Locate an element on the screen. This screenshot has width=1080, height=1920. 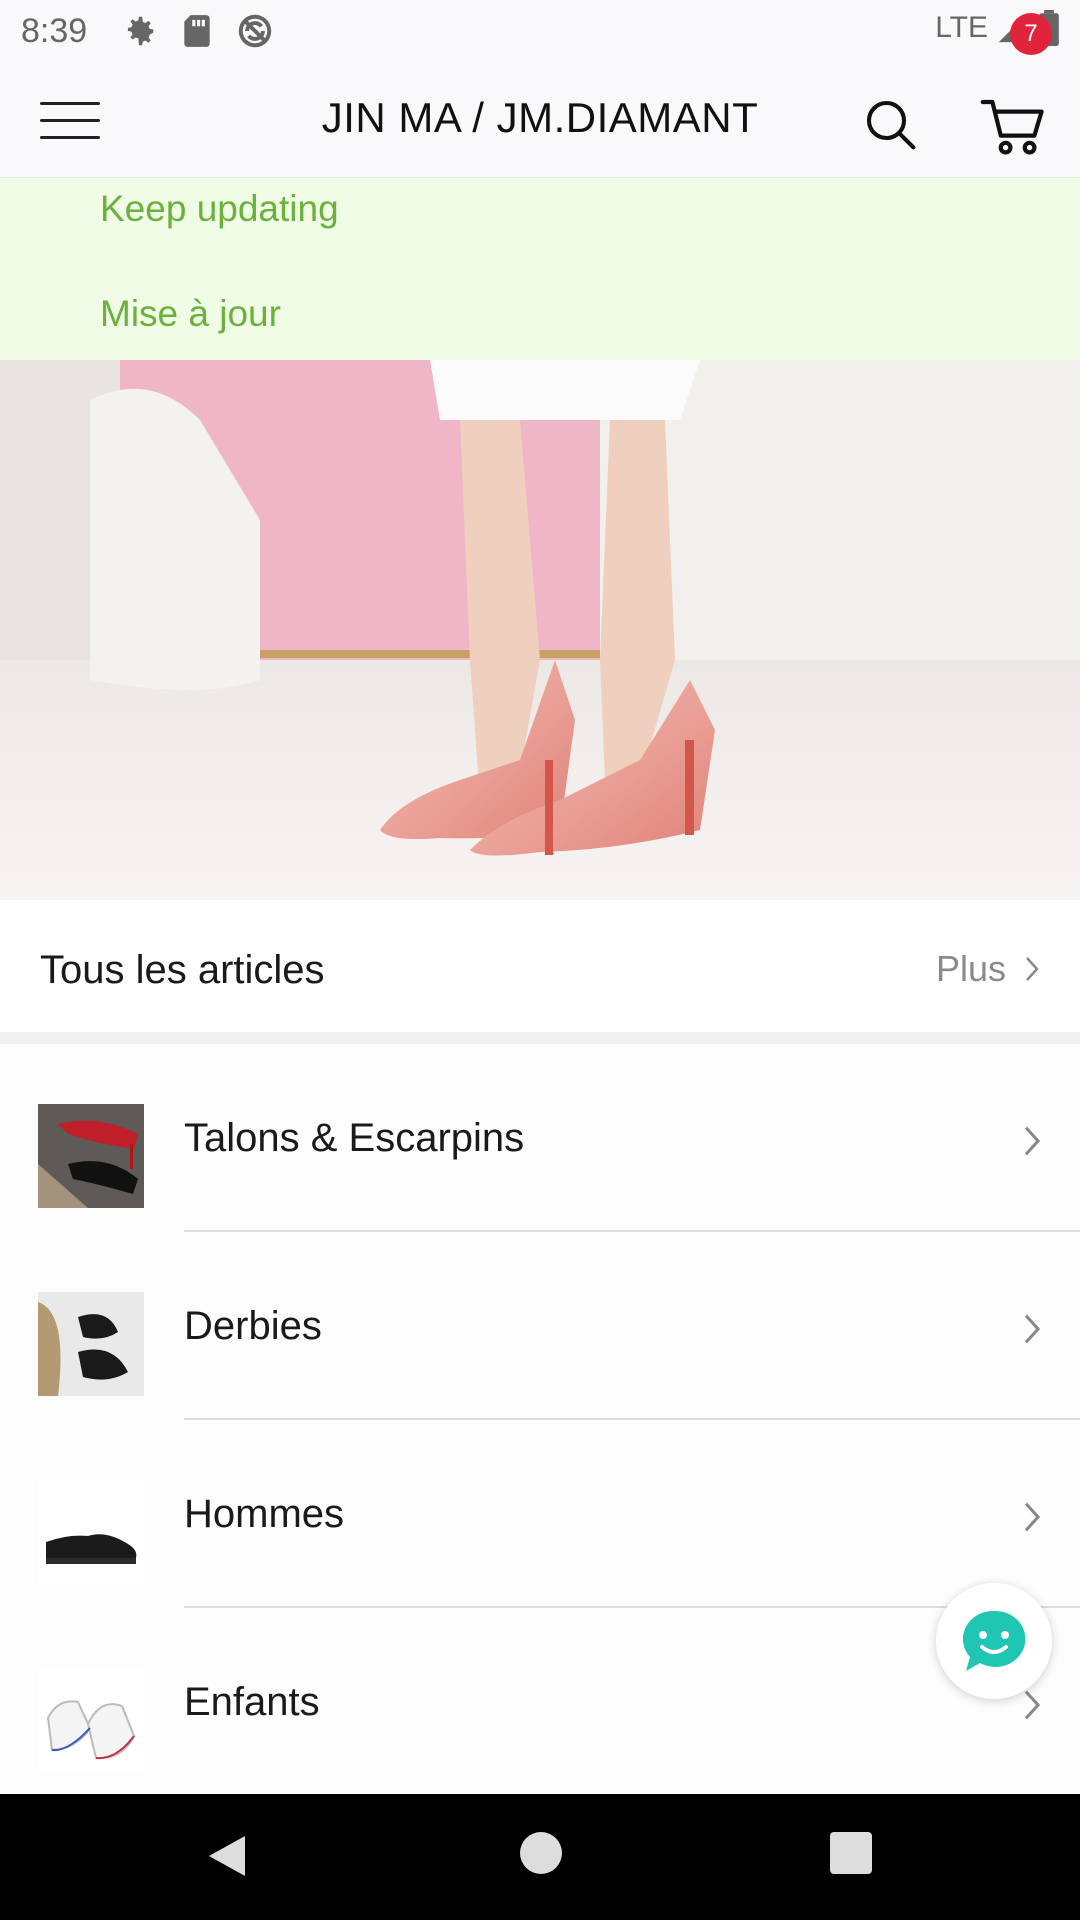
status-icons is located at coordinates (197, 31).